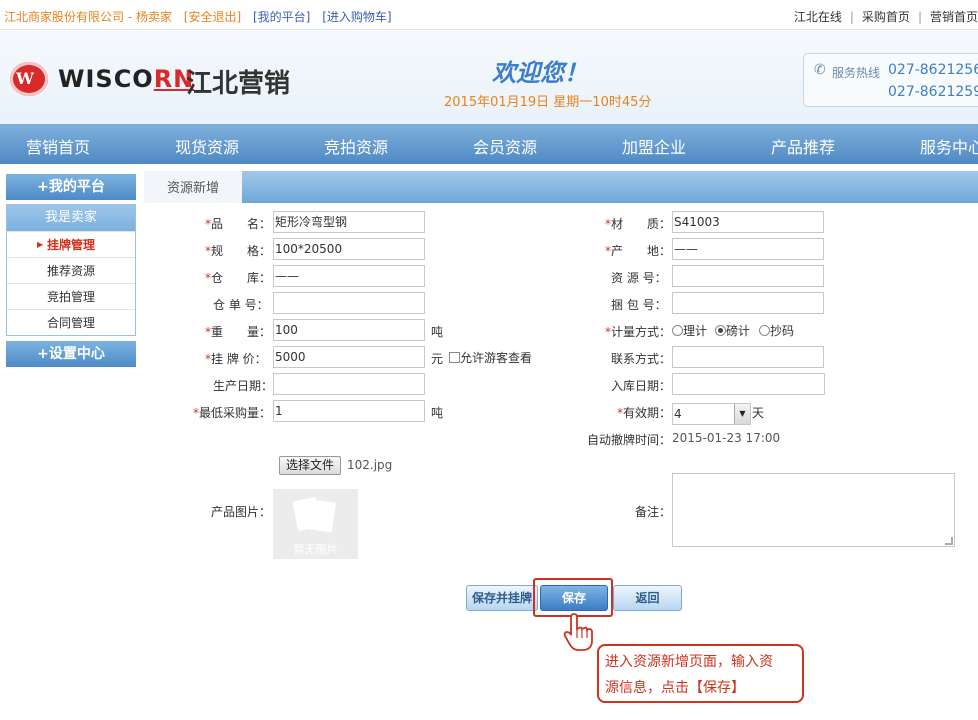 The width and height of the screenshot is (978, 720). I want to click on main-nav: 营销首页 现货资源 竞拍资源 会员资源 加盟企业 产品推荐 服务中心, so click(489, 144).